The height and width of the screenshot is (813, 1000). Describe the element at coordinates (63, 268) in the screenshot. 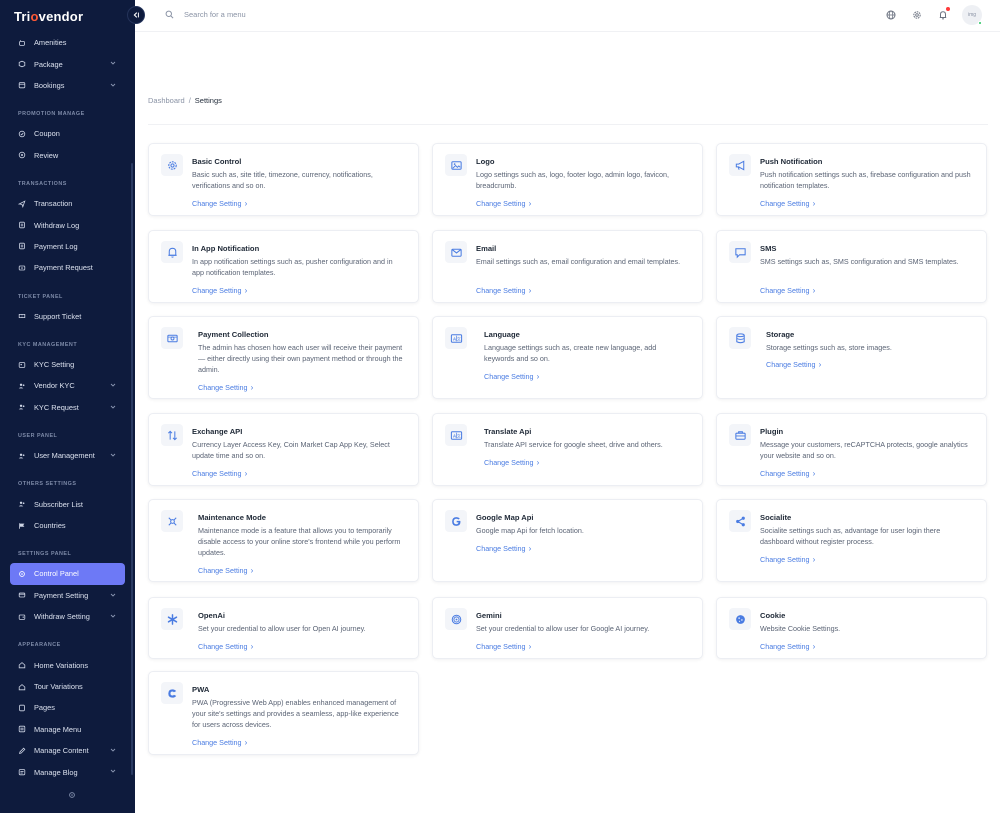

I see `sidebar-item-label: Payment Request` at that location.